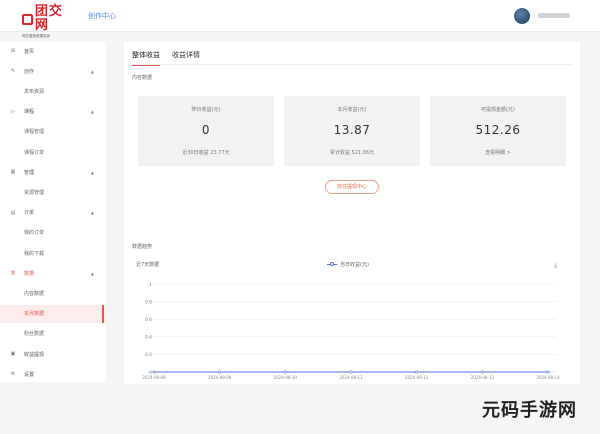  Describe the element at coordinates (13, 71) in the screenshot. I see `edit-icon: ✎` at that location.